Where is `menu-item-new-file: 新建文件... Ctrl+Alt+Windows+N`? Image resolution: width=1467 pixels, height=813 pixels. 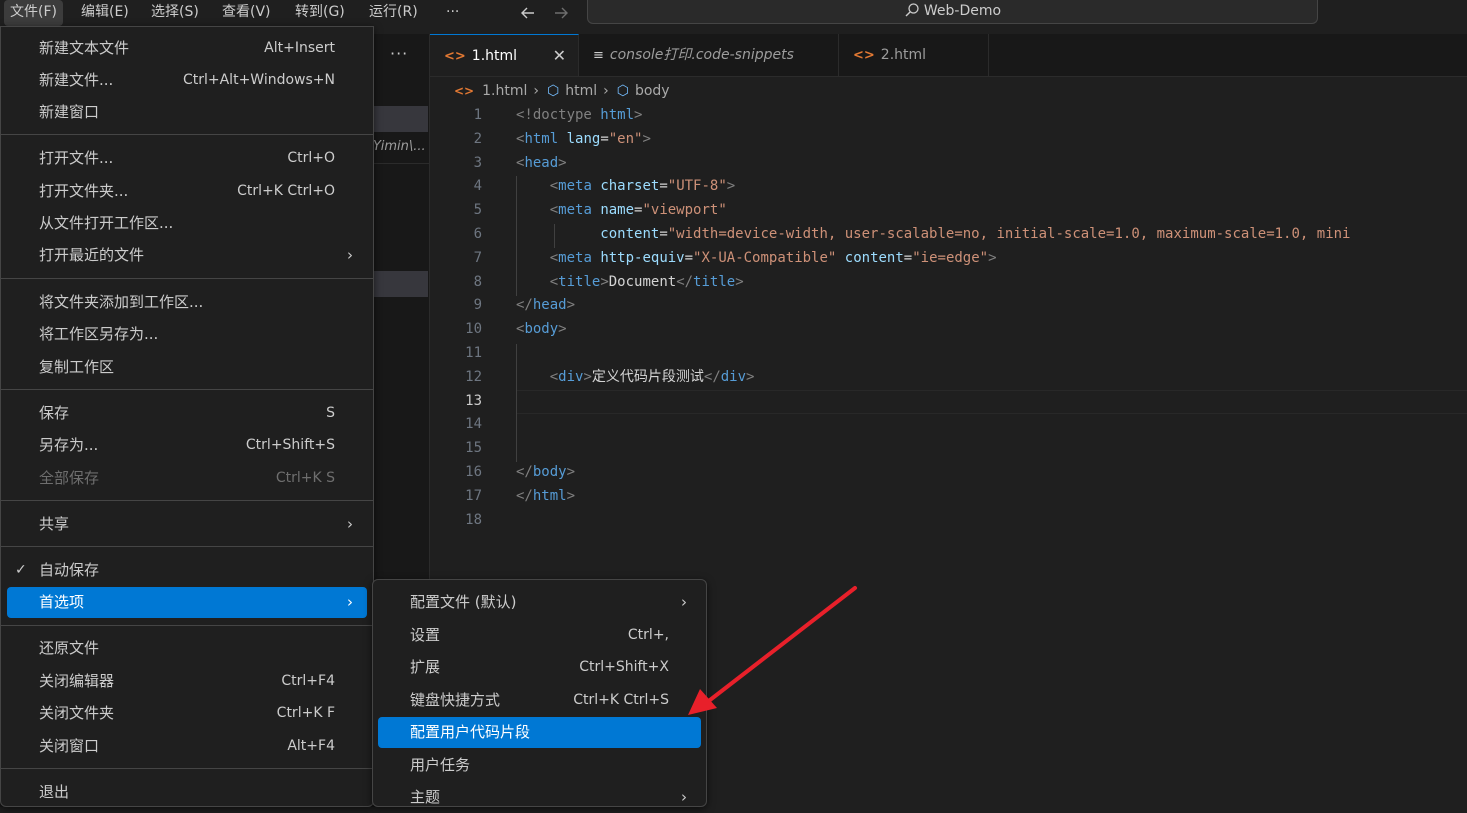
menu-item-new-file: 新建文件... Ctrl+Alt+Windows+N is located at coordinates (187, 80).